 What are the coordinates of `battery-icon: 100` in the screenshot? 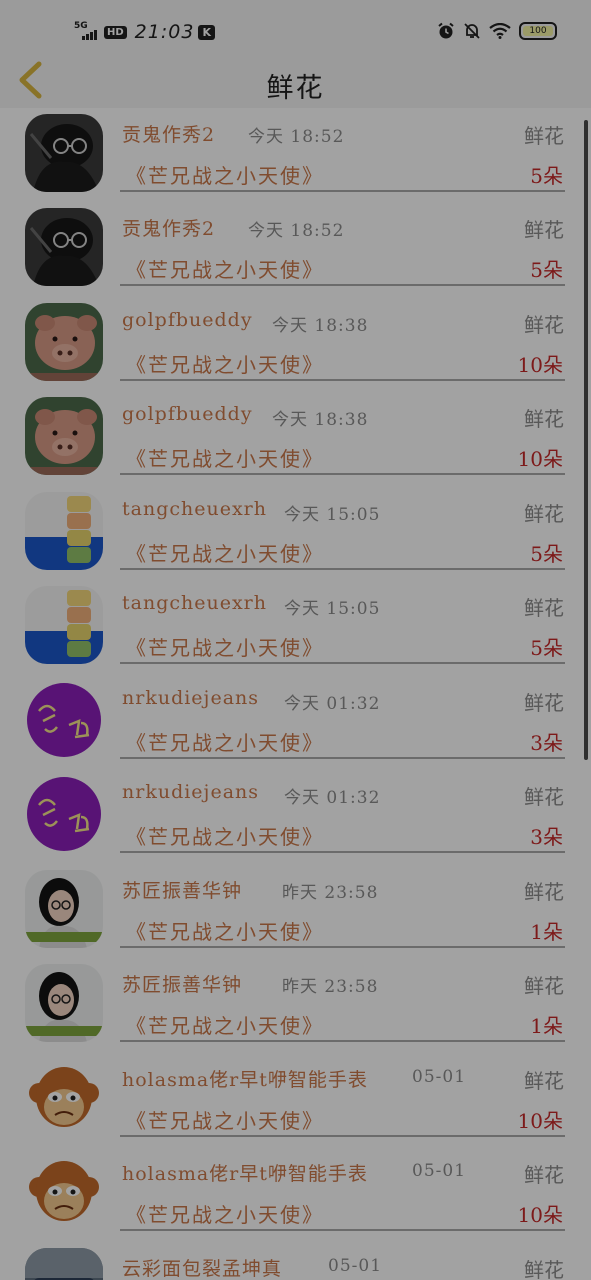 It's located at (538, 31).